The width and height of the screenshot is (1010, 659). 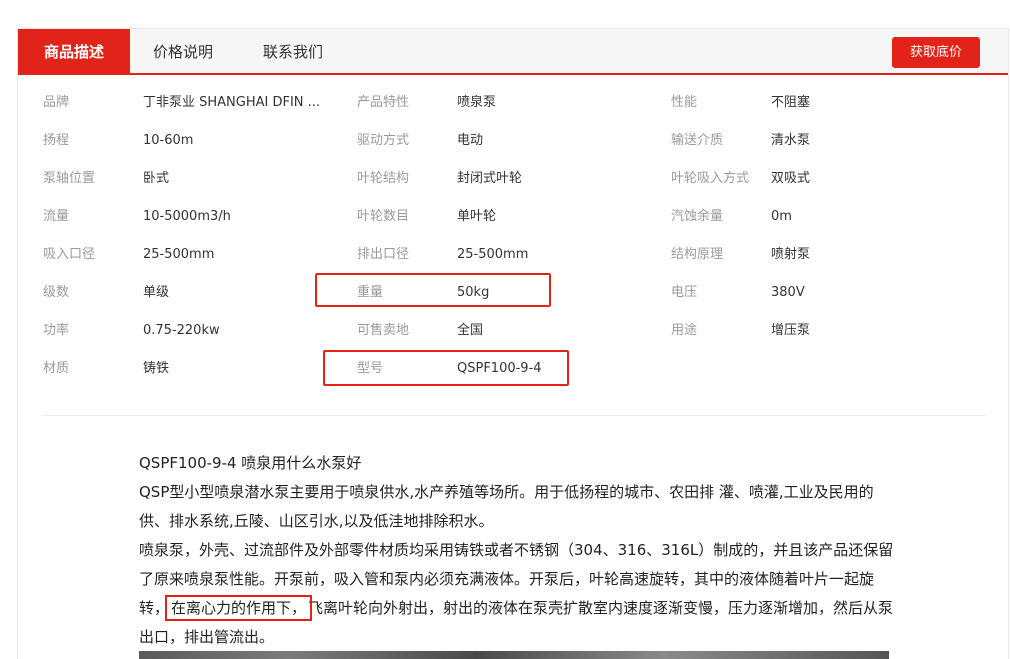 What do you see at coordinates (710, 178) in the screenshot?
I see `spec-label: 叶轮吸入方式` at bounding box center [710, 178].